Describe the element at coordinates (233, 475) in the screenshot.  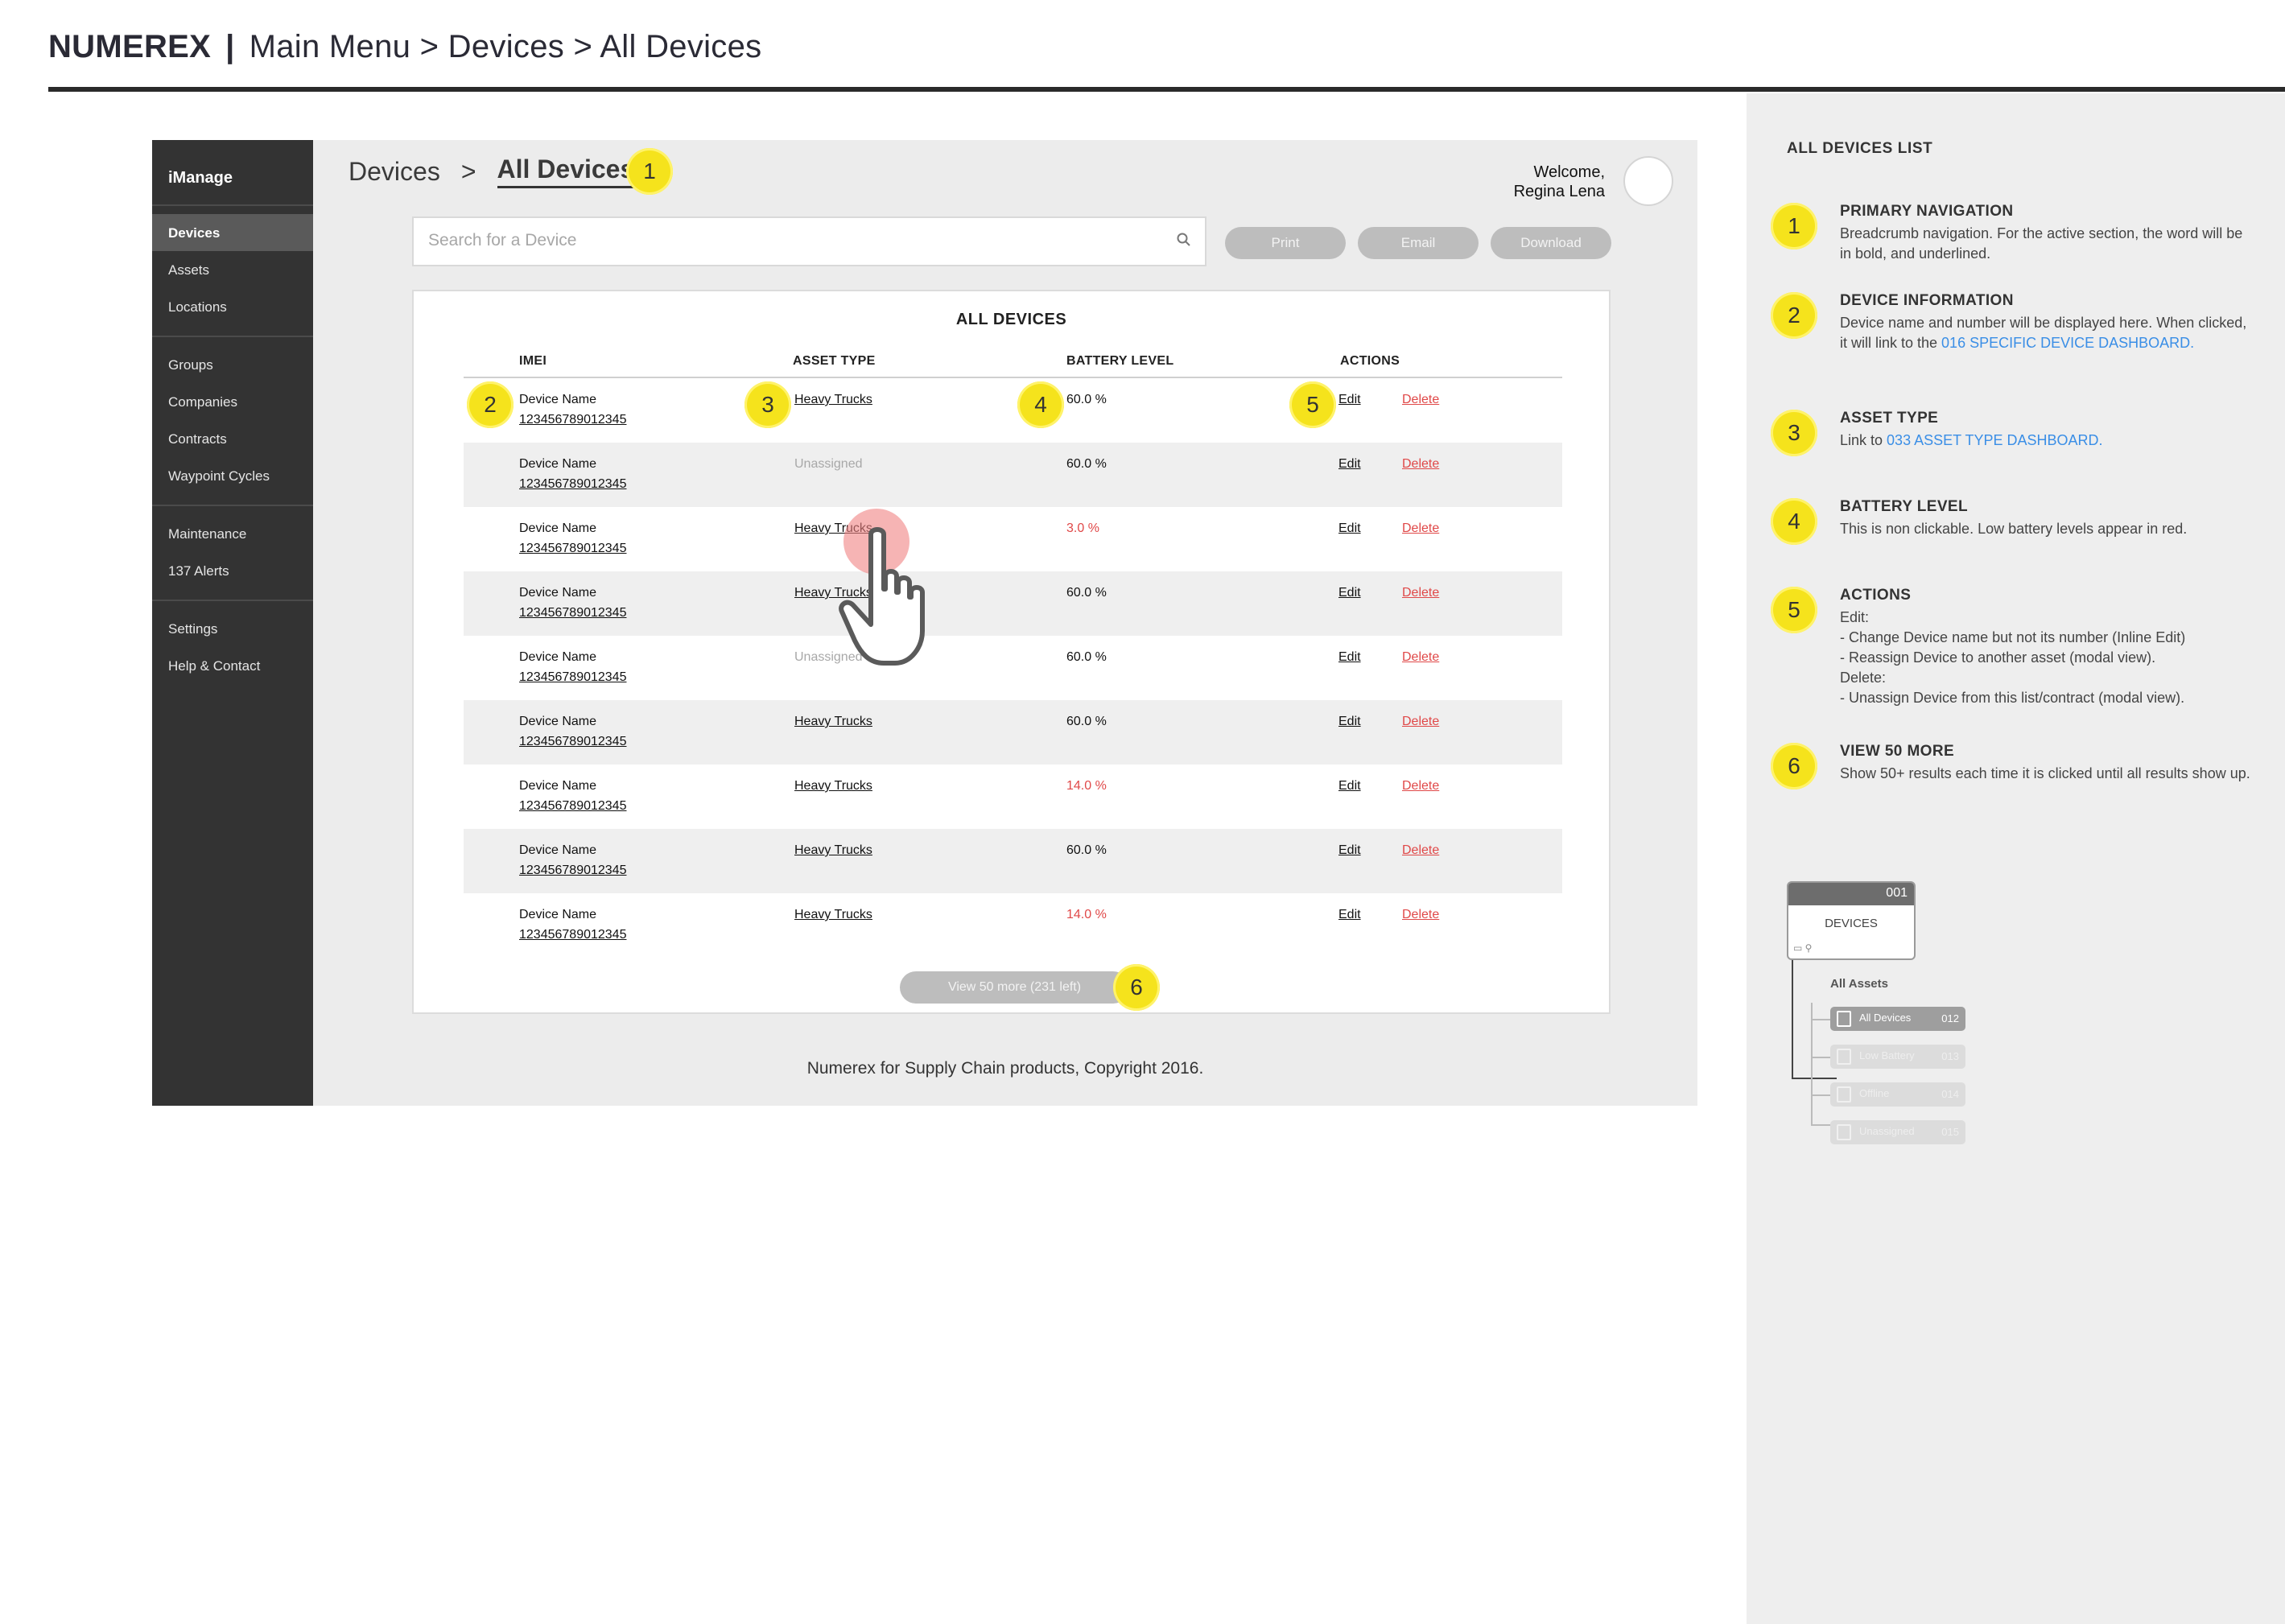
I see `sidebar-item-waypoint-cycles: Waypoint Cycles` at that location.